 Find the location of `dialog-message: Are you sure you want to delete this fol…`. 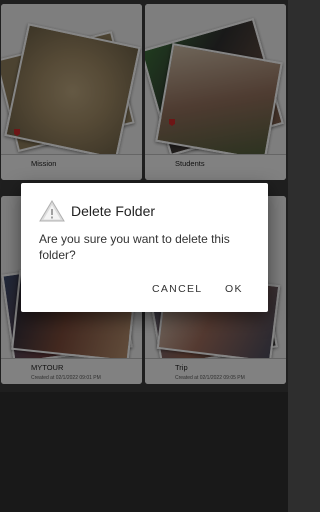

dialog-message: Are you sure you want to delete this fol… is located at coordinates (134, 247).